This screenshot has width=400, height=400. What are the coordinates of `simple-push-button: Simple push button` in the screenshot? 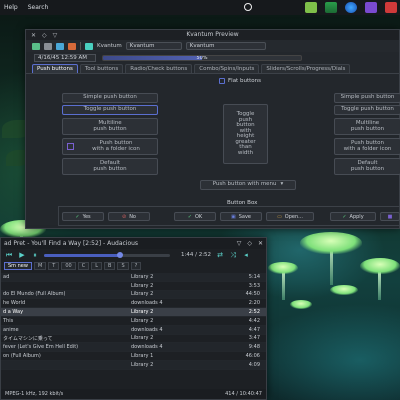 It's located at (110, 98).